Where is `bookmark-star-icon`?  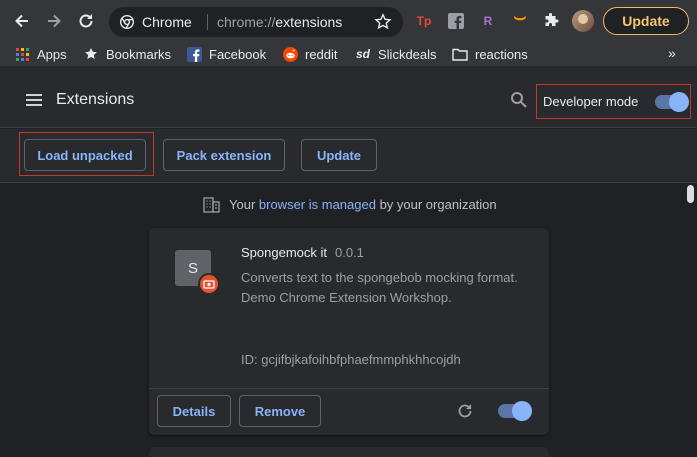 bookmark-star-icon is located at coordinates (383, 22).